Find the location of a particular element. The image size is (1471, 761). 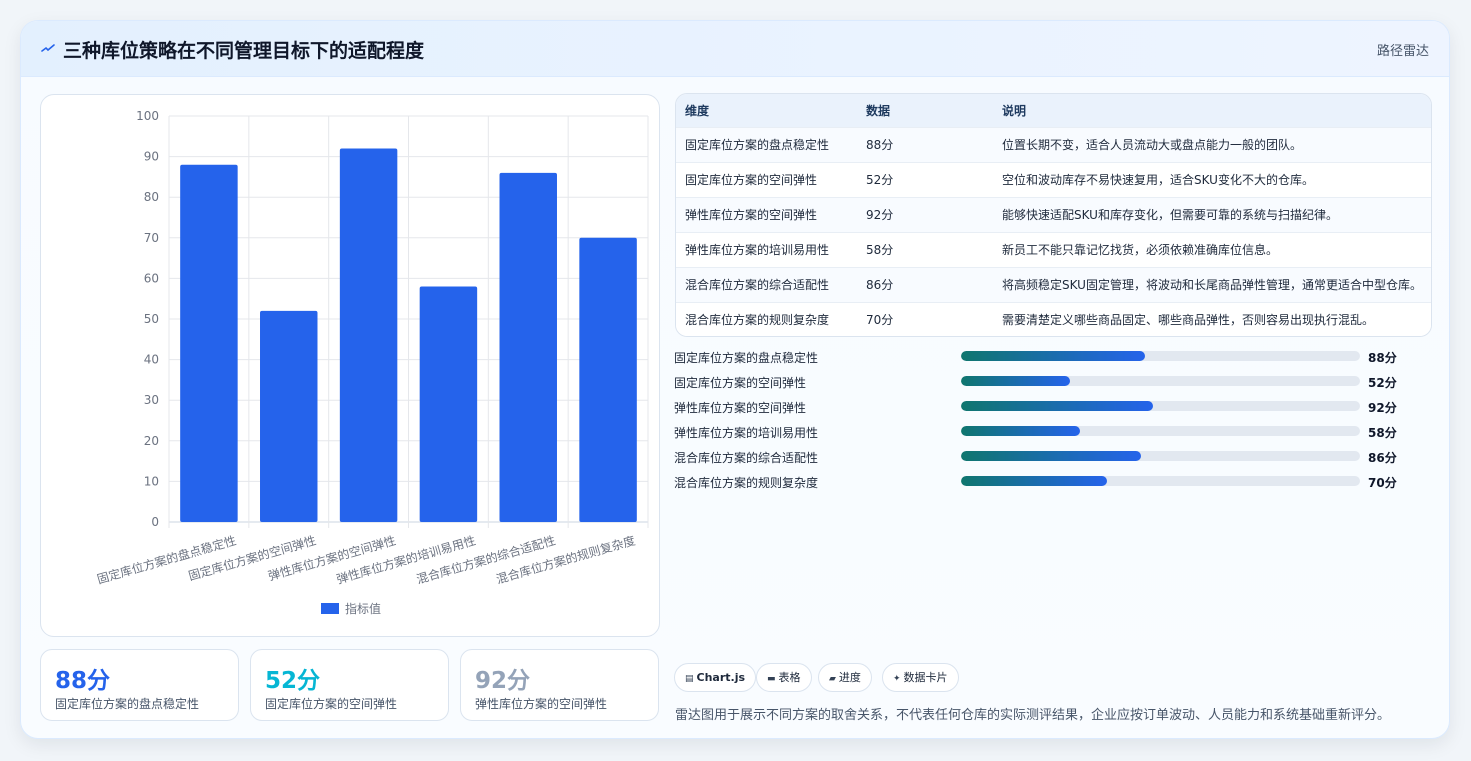

kpi-value: 92分 is located at coordinates (503, 681).